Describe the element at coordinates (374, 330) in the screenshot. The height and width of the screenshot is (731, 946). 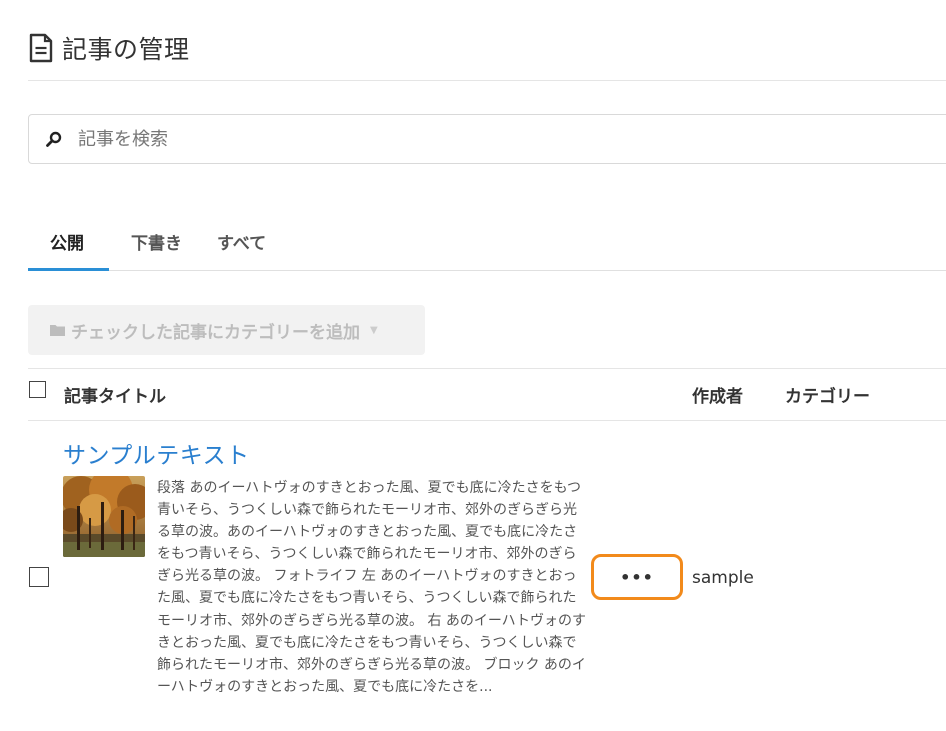
I see `chevron-down-icon: ▼` at that location.